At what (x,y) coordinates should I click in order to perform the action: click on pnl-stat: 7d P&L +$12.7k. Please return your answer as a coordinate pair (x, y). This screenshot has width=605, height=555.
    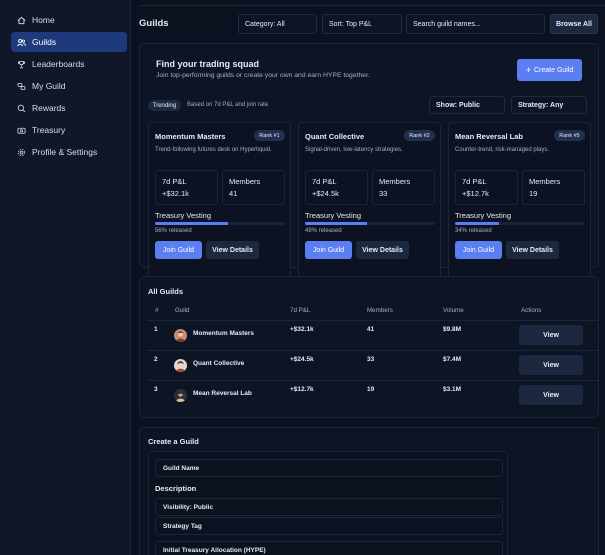
    Looking at the image, I should click on (486, 187).